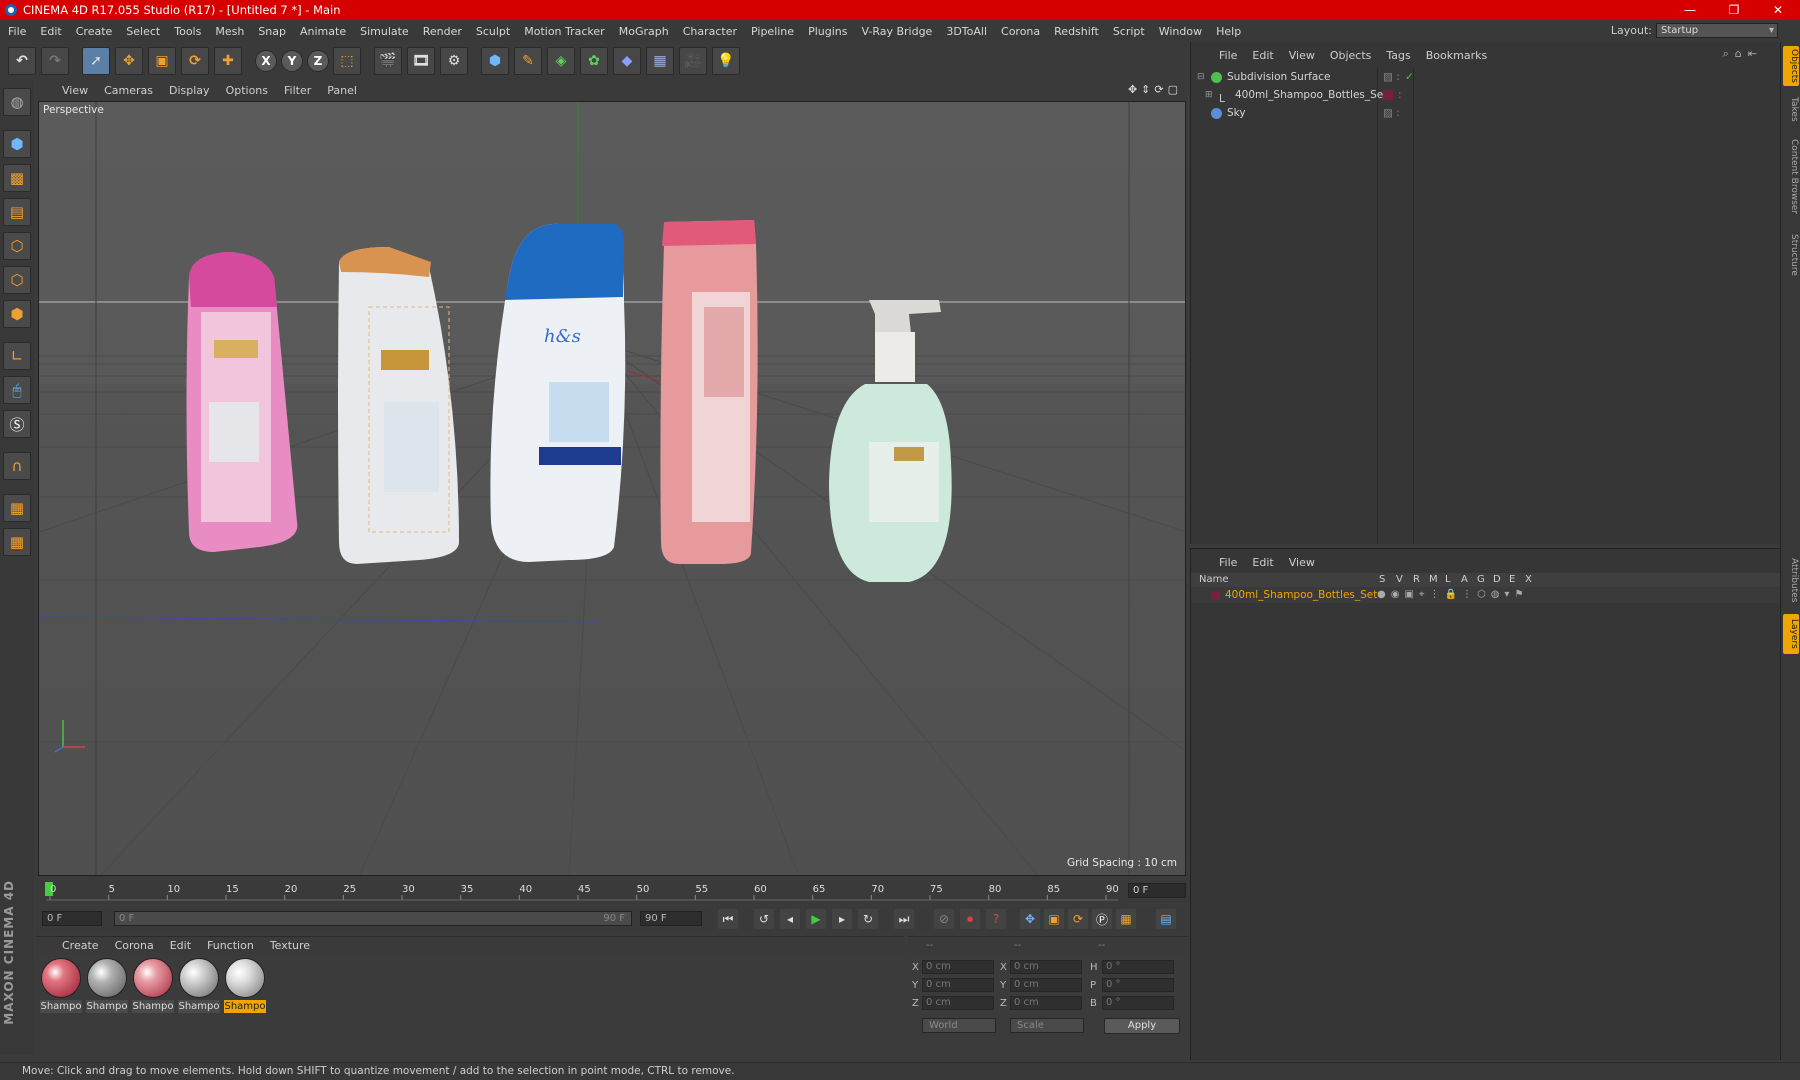 Image resolution: width=1800 pixels, height=1080 pixels. Describe the element at coordinates (1228, 562) in the screenshot. I see `layers-menu-file: File` at that location.